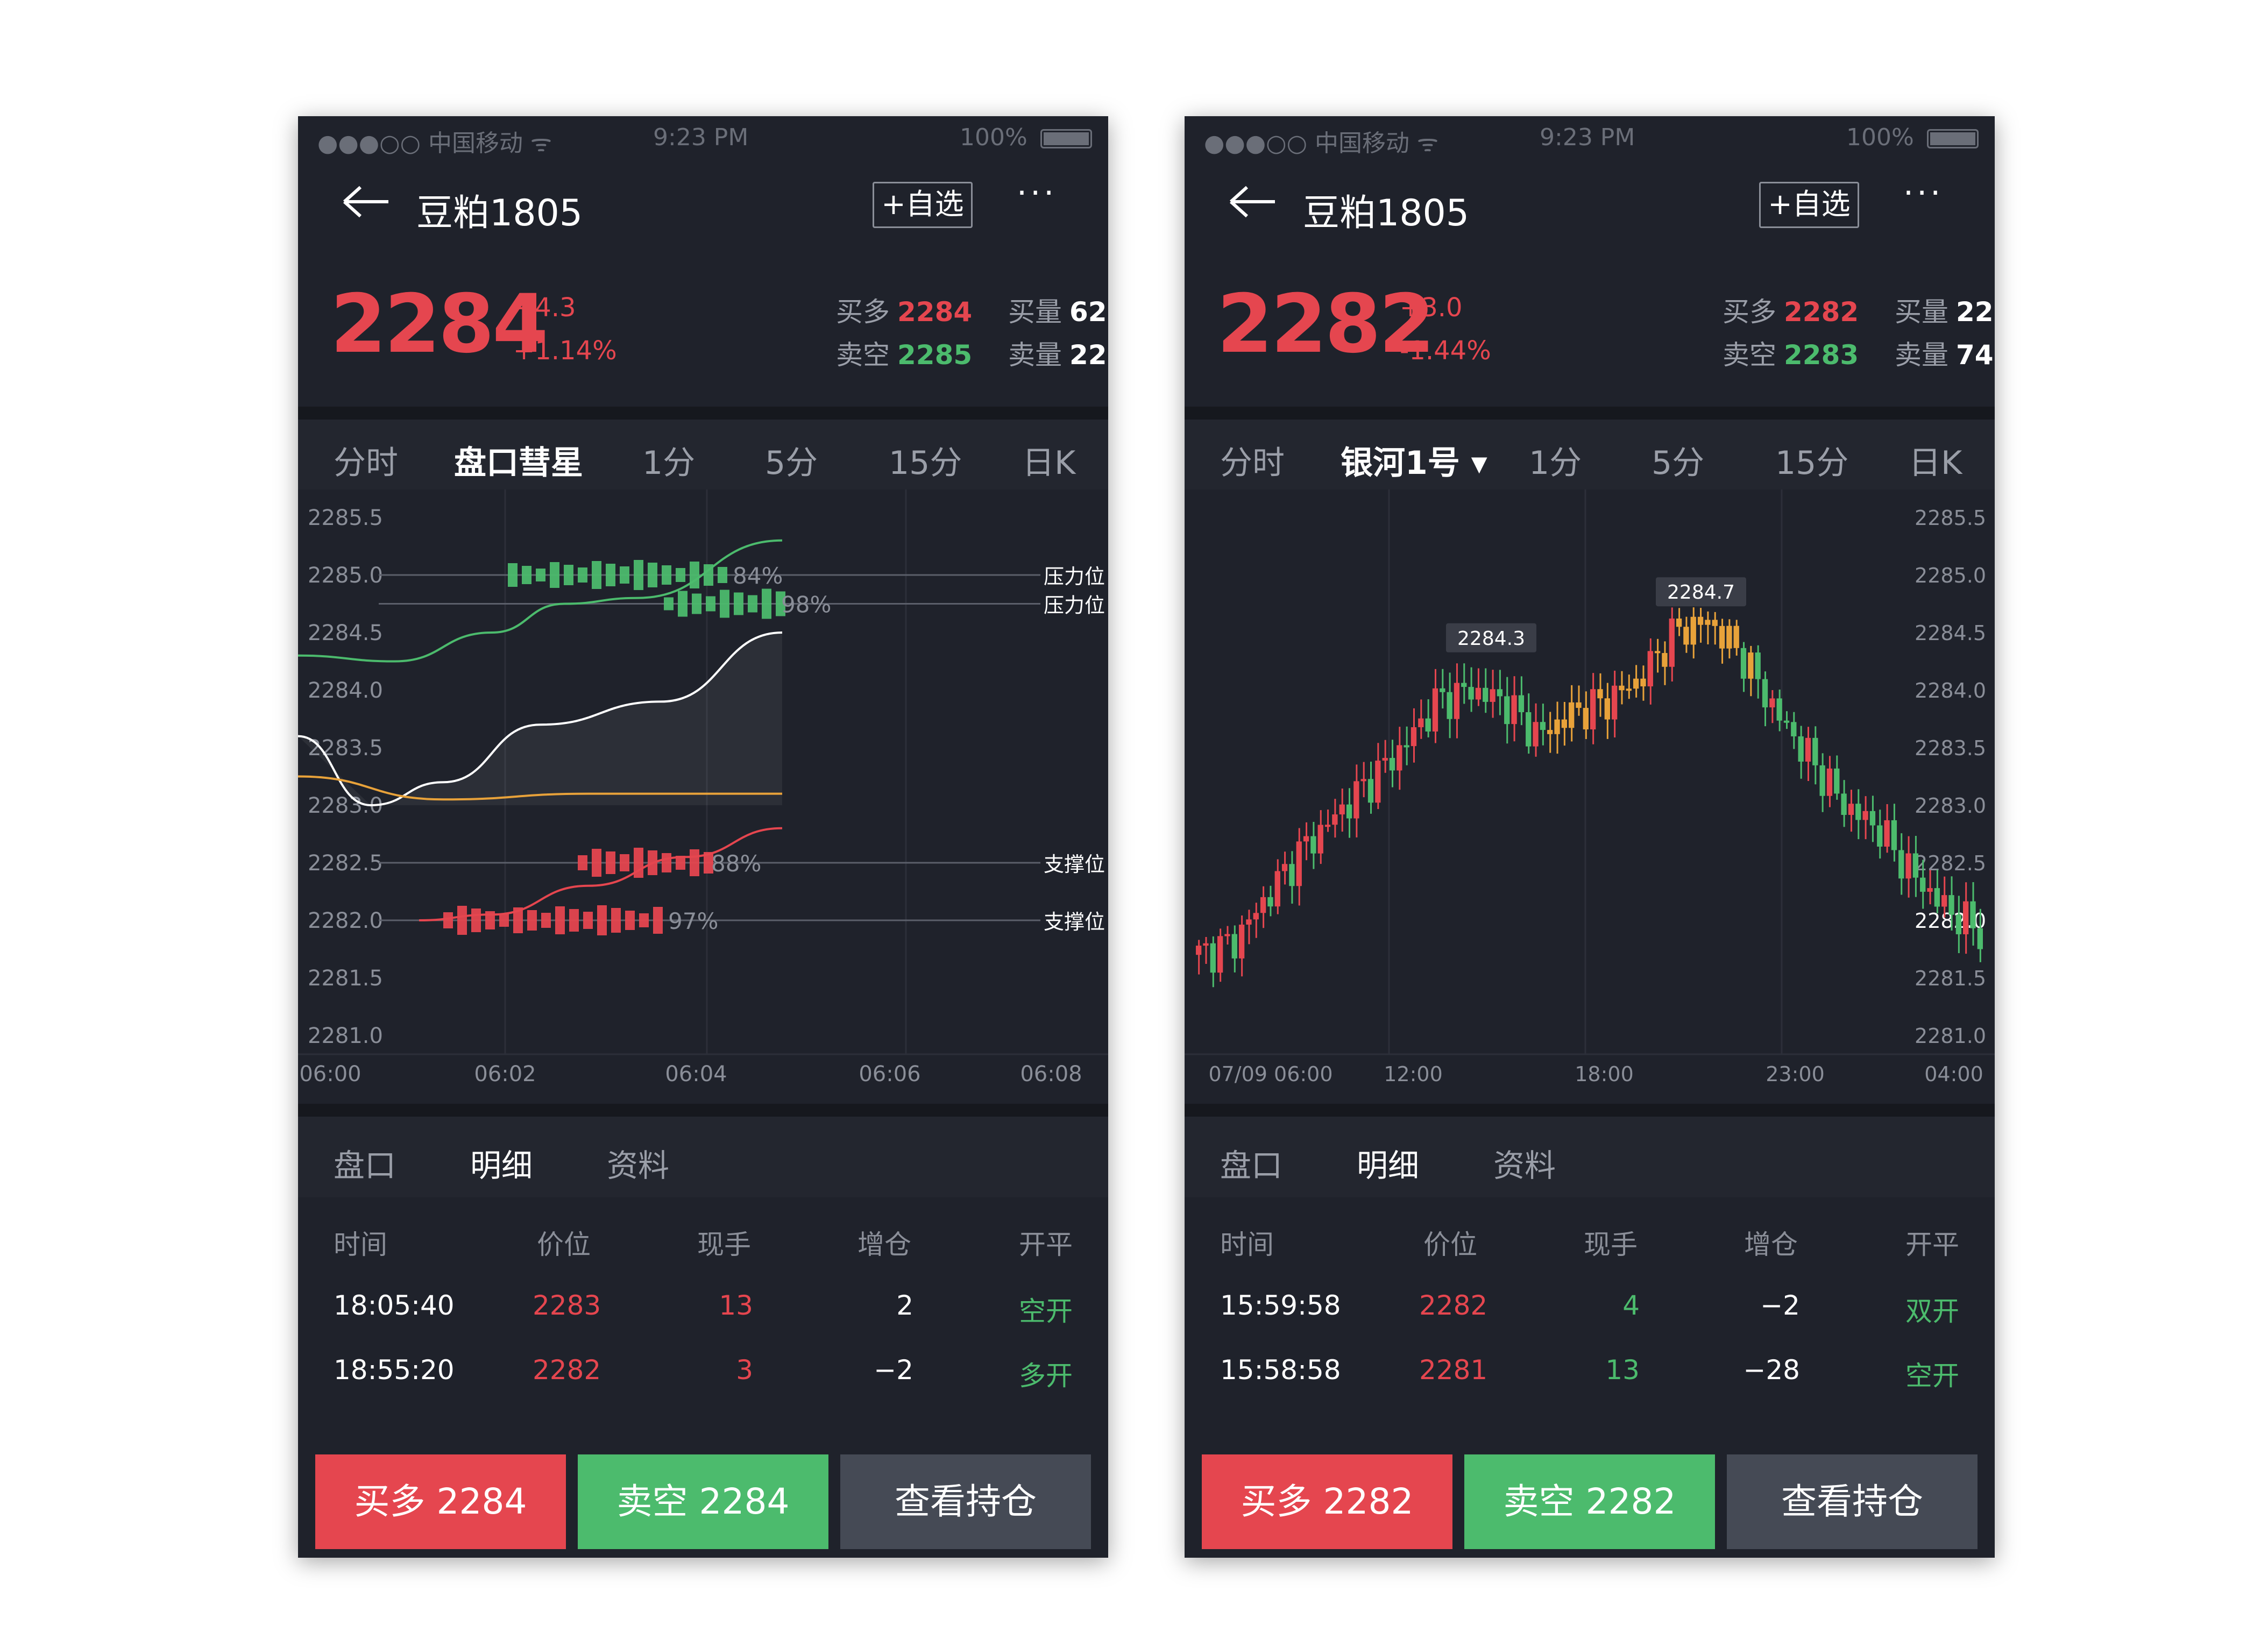 This screenshot has height=1647, width=2268. I want to click on level-percent: 98%, so click(806, 605).